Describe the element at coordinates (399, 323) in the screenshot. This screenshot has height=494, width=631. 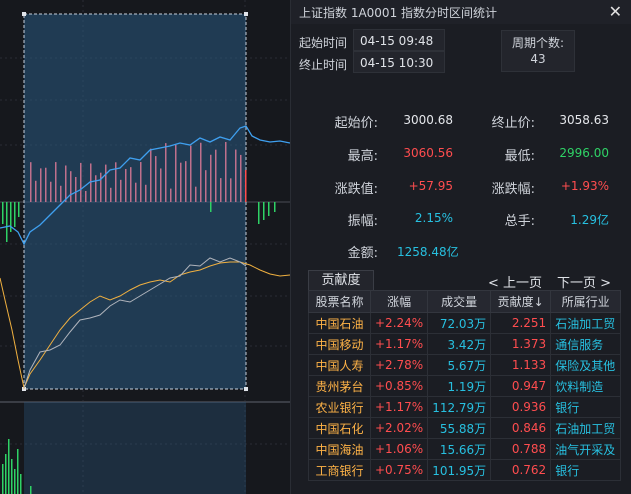
I see `change-pct-cell: +2.24%` at that location.